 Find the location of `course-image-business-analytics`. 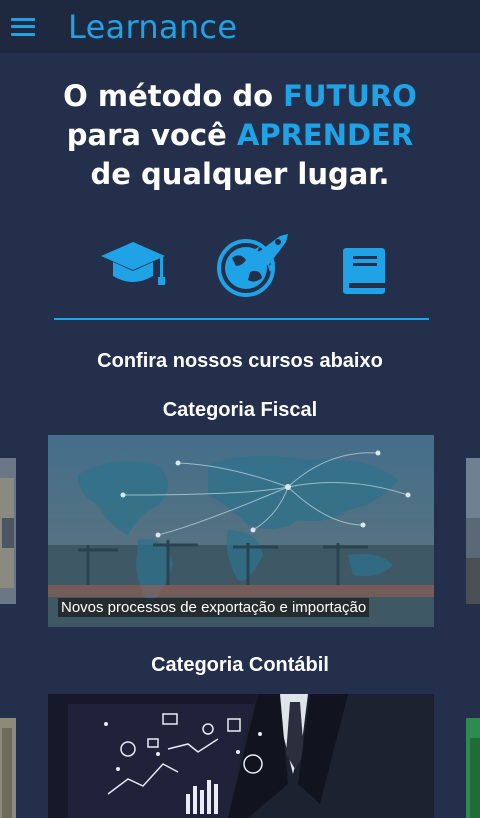

course-image-business-analytics is located at coordinates (241, 756).